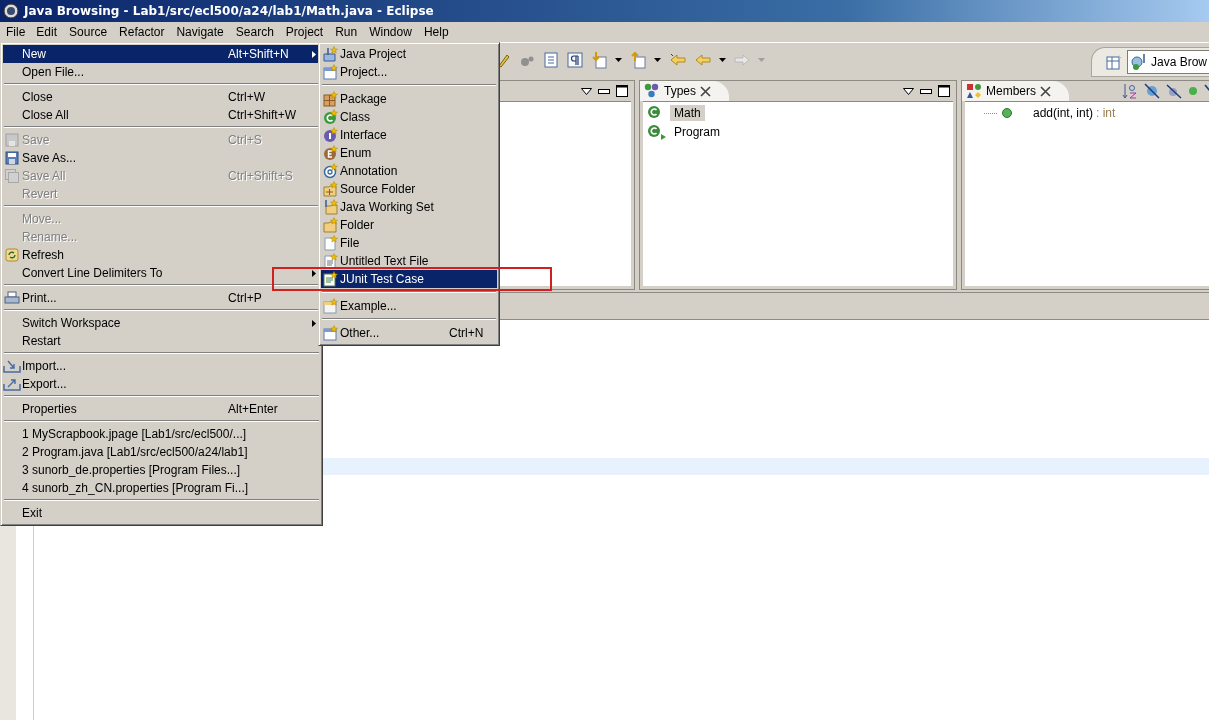  What do you see at coordinates (161, 488) in the screenshot?
I see `menu-item: 4 sunorb_zh_CN.properties [Program Fi...]` at bounding box center [161, 488].